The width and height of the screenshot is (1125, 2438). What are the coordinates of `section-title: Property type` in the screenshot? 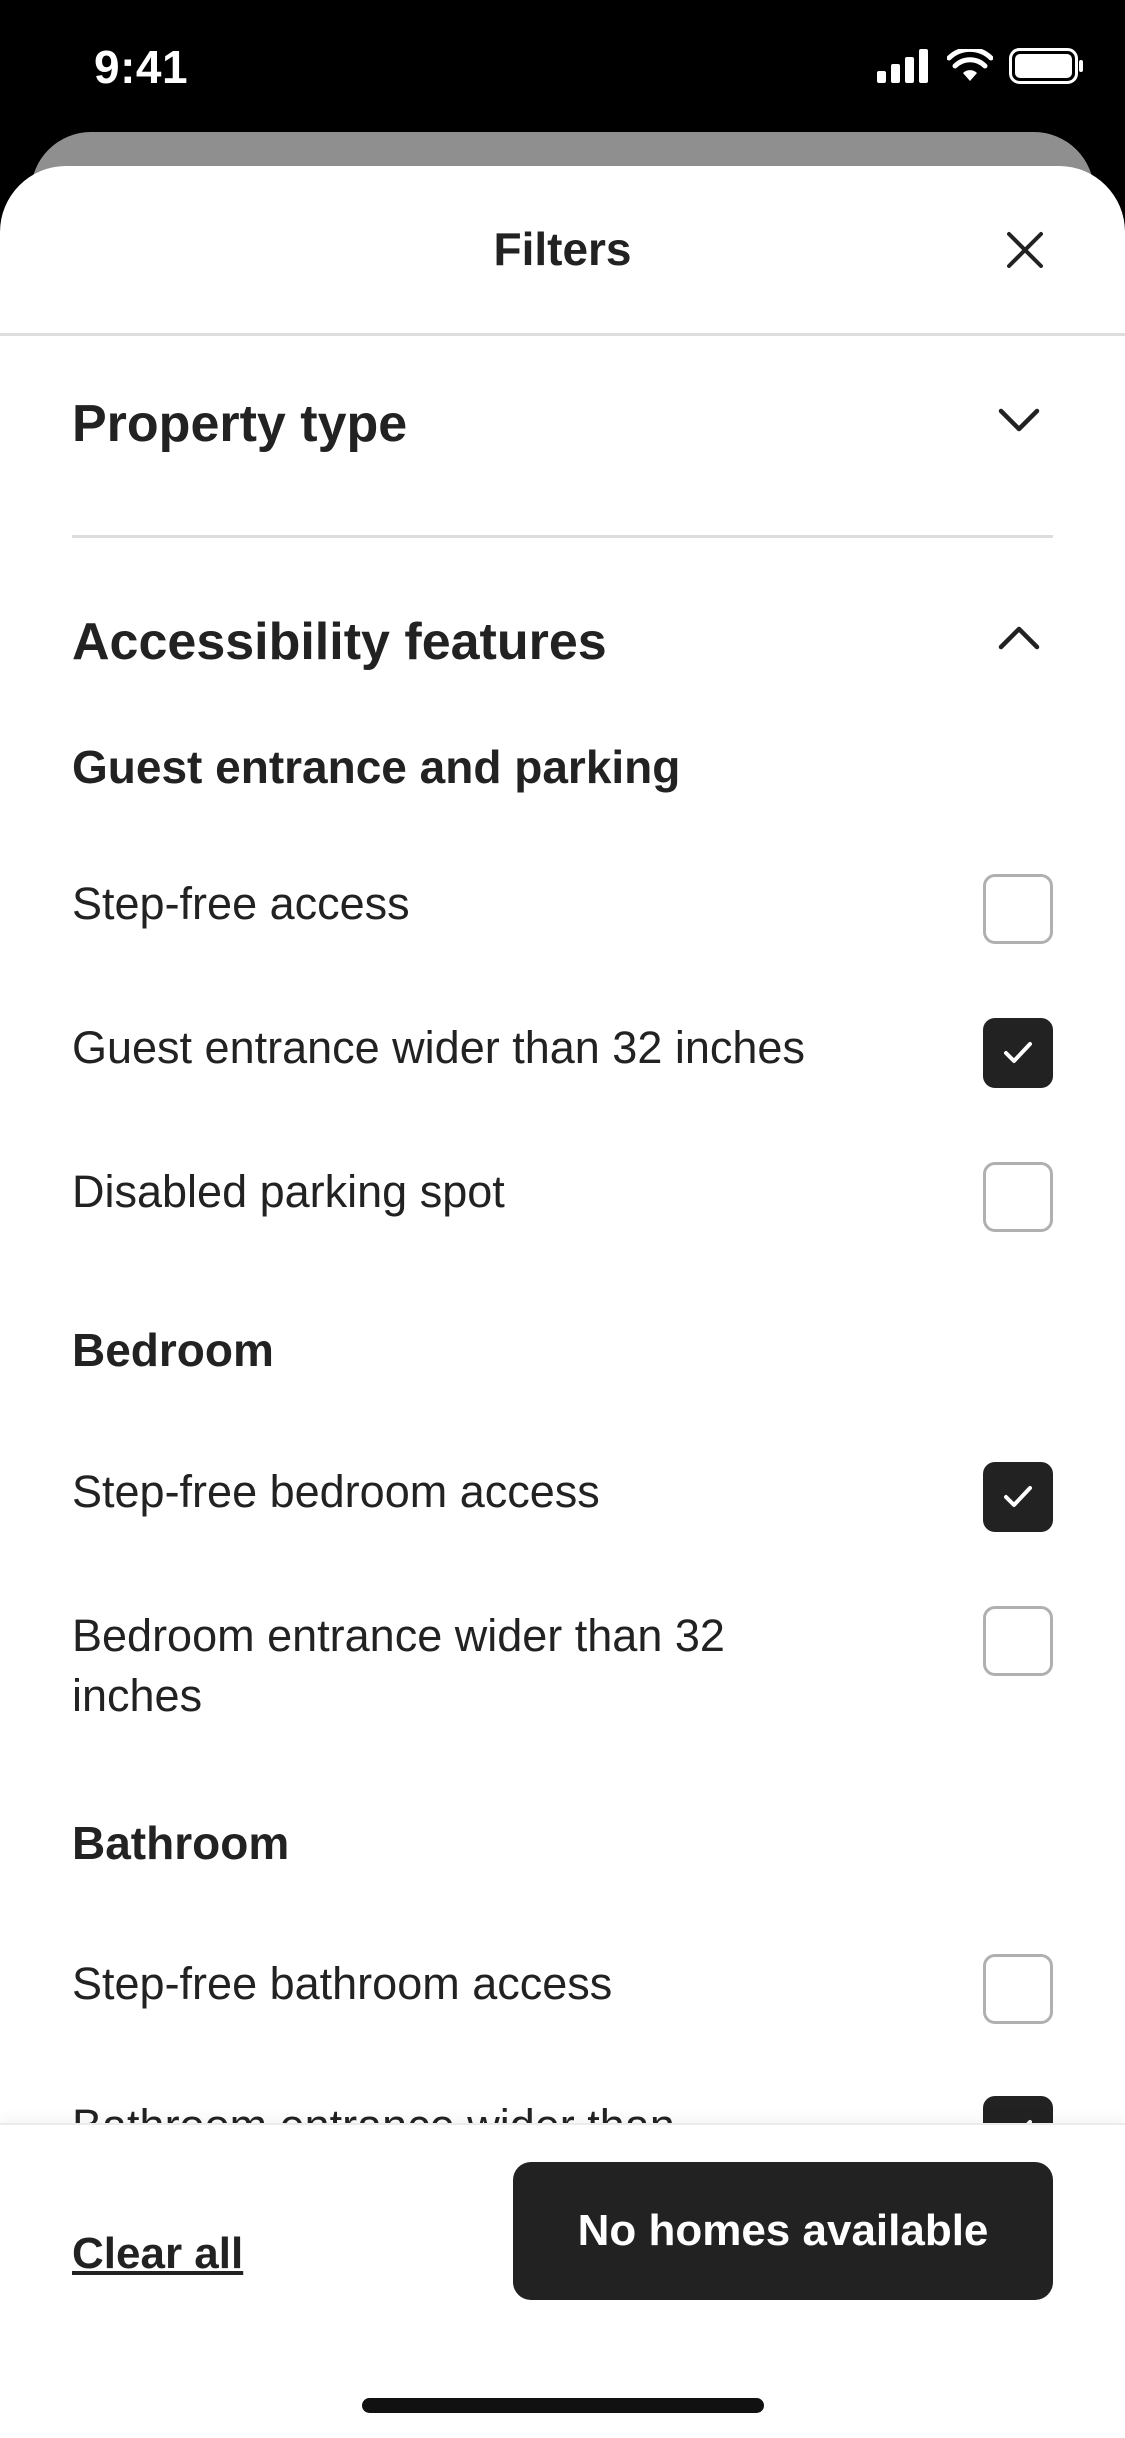 It's located at (240, 424).